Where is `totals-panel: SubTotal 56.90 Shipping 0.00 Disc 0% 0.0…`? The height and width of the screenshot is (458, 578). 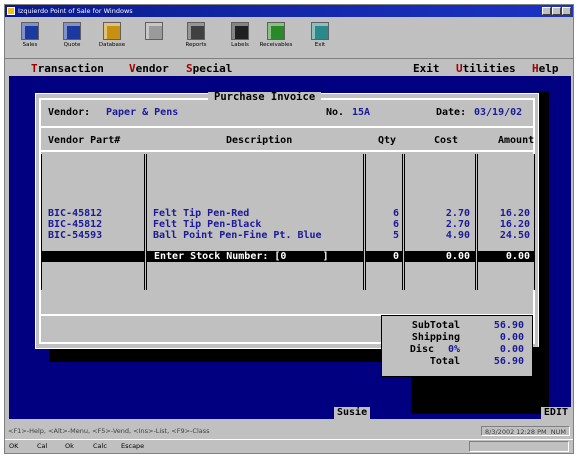 totals-panel: SubTotal 56.90 Shipping 0.00 Disc 0% 0.0… is located at coordinates (457, 346).